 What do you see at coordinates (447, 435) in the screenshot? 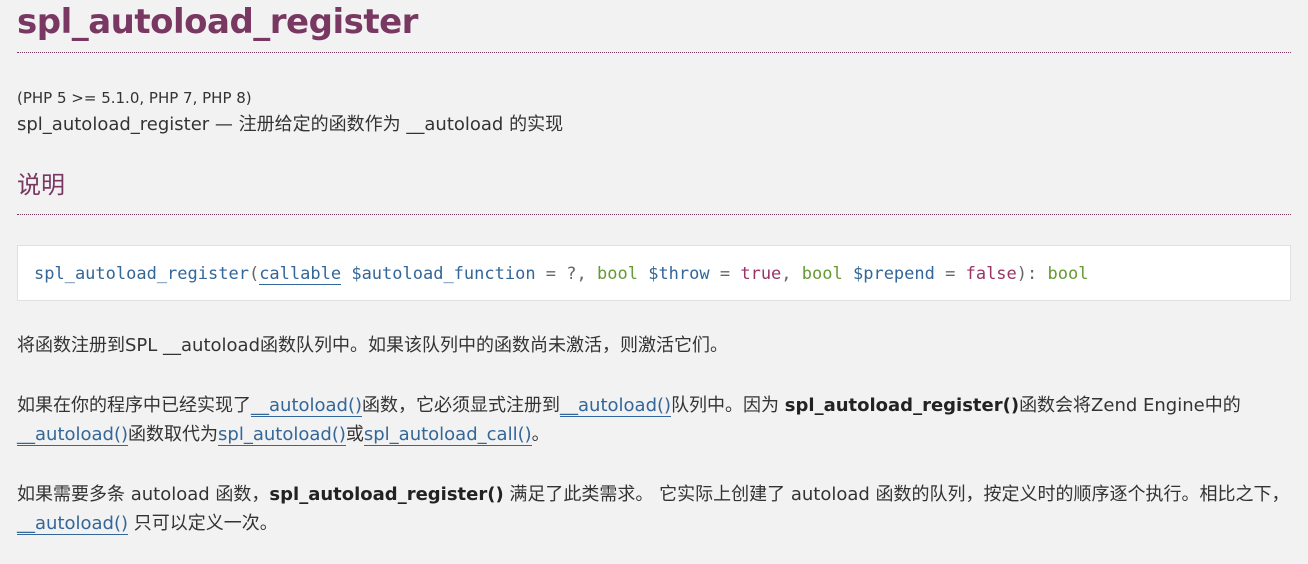
I see `spl-autoload-call-link: spl_autoload_call()` at bounding box center [447, 435].